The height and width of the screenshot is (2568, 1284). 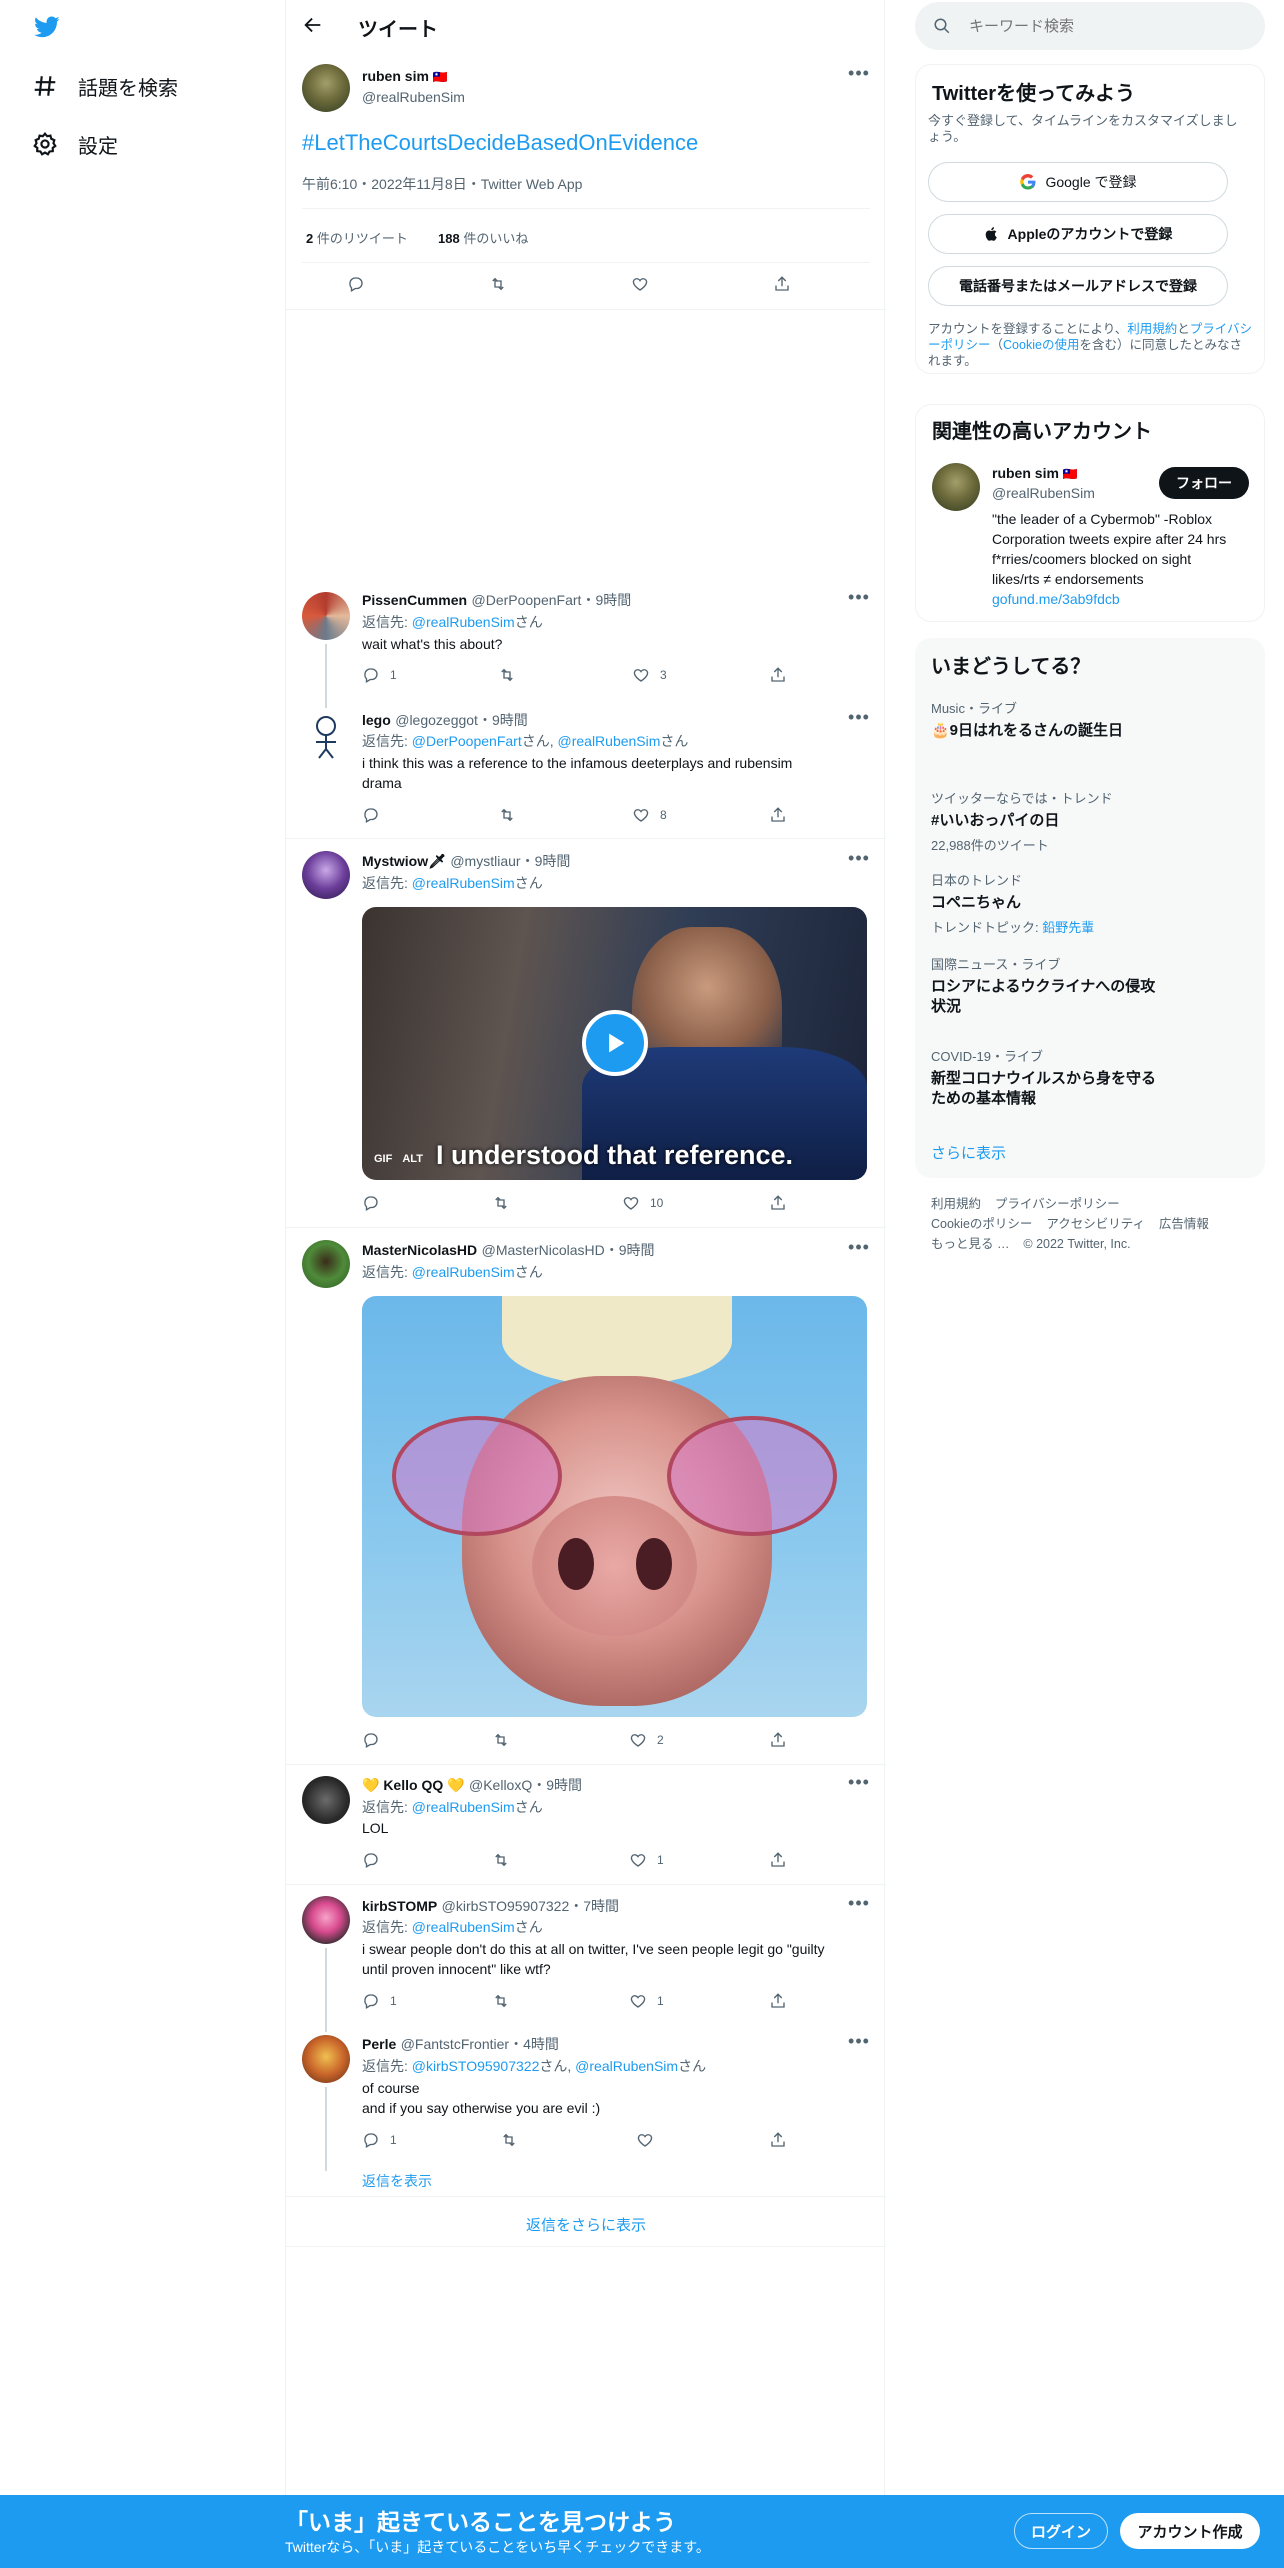 What do you see at coordinates (500, 143) in the screenshot?
I see `tweet-text-hashtag: #LetTheCourtsDecideBasedOnEvidence` at bounding box center [500, 143].